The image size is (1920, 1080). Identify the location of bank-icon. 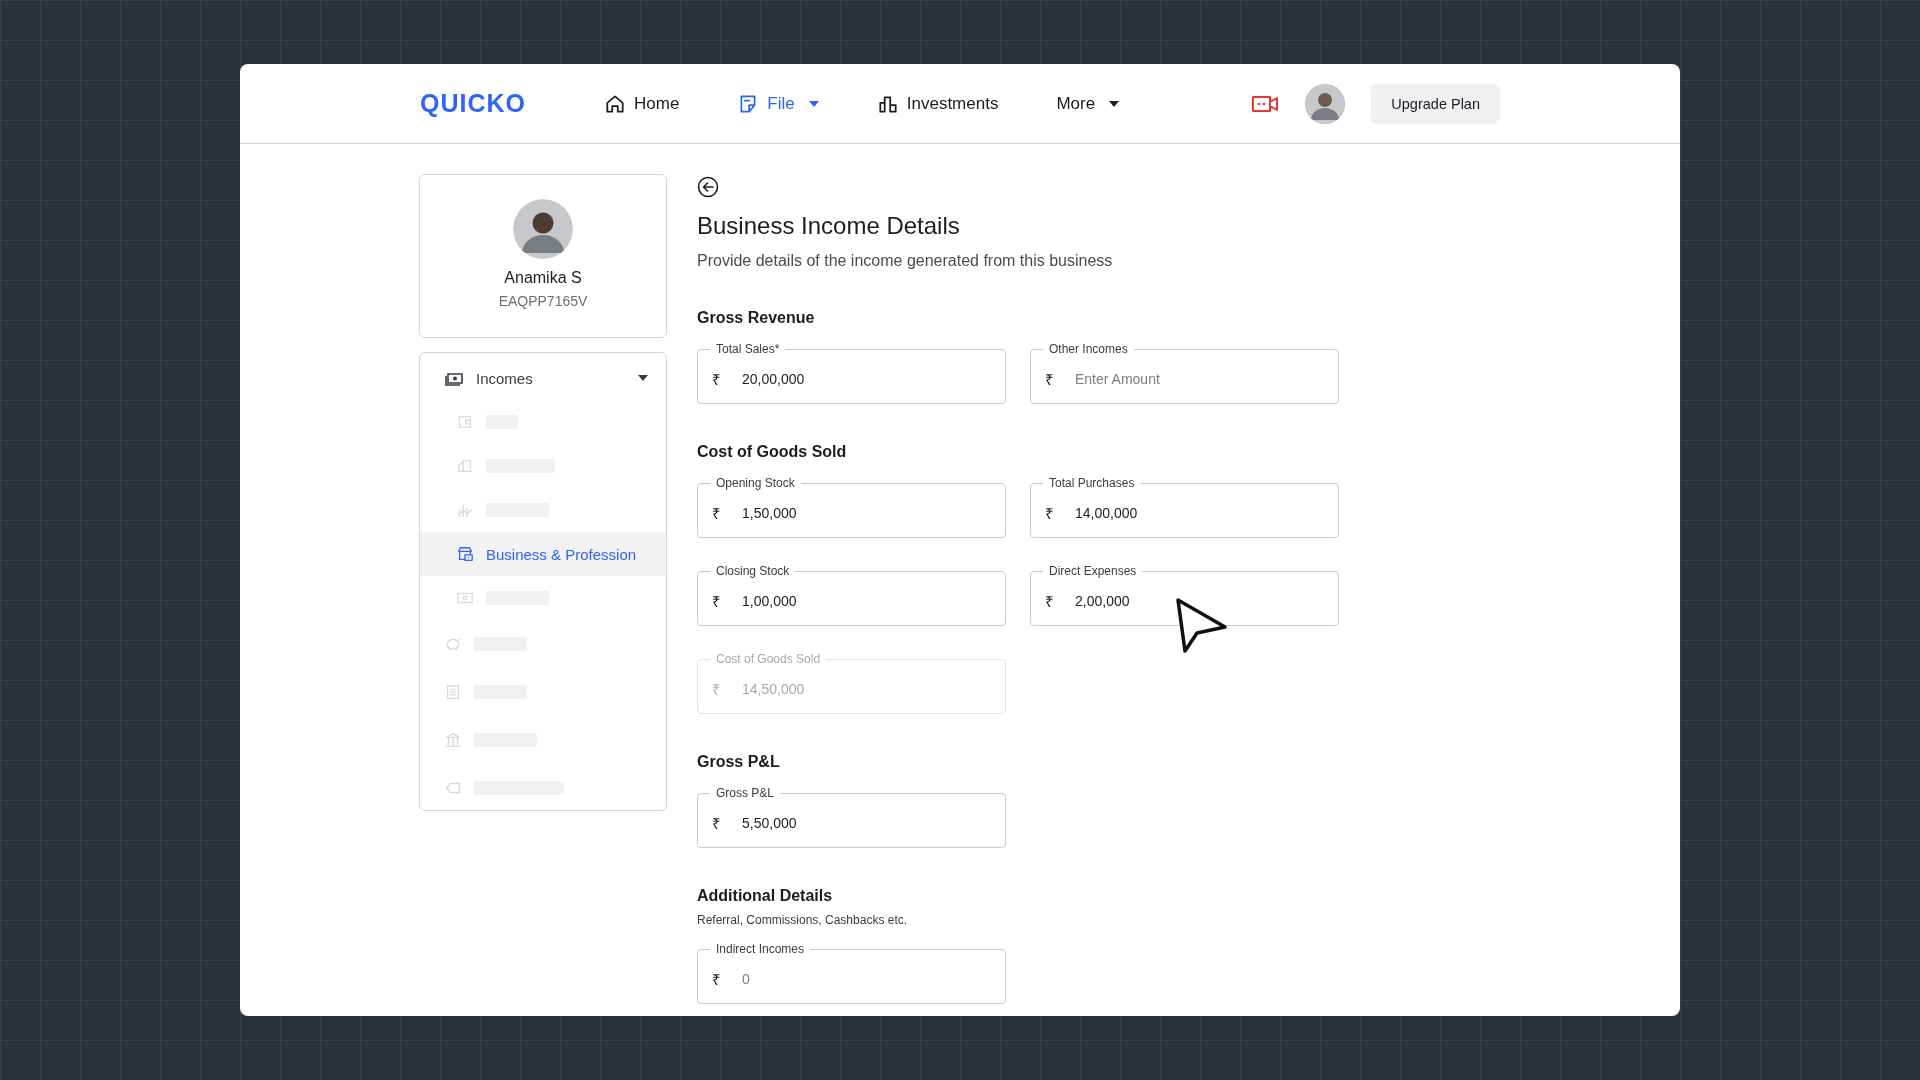
(453, 740).